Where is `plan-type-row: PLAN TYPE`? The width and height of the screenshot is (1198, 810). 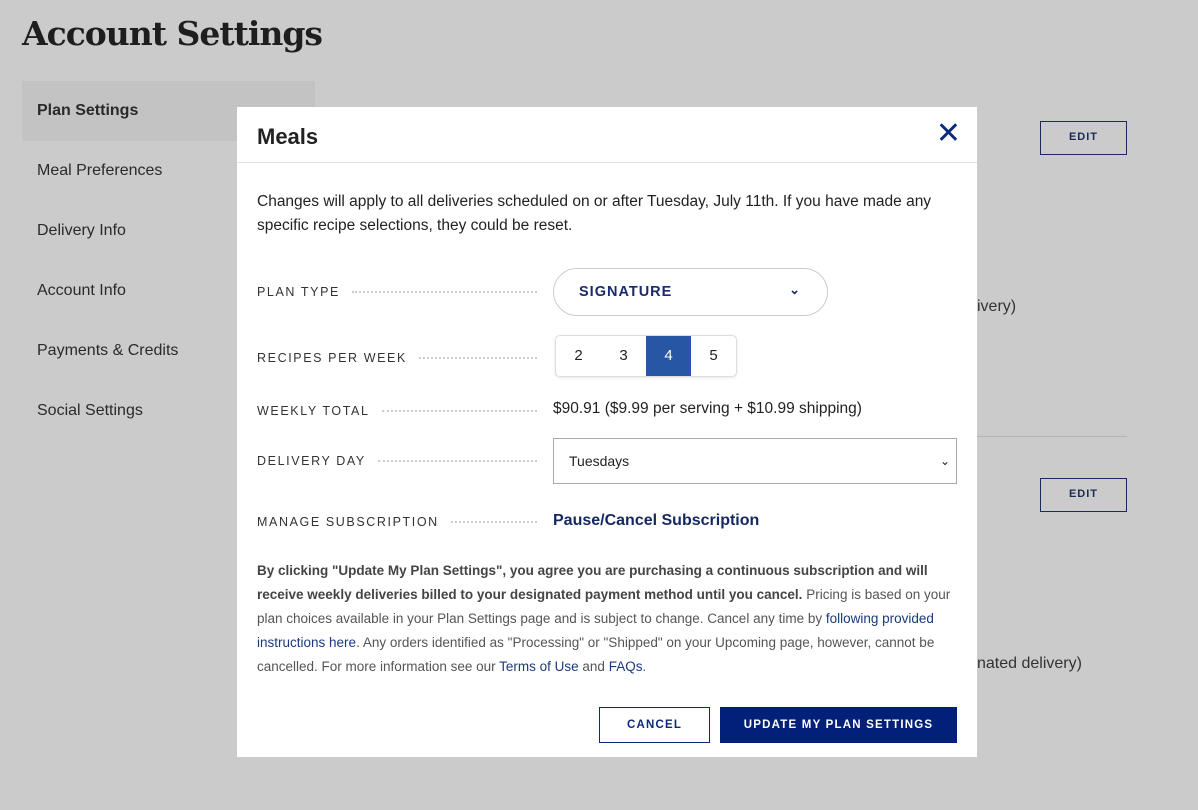 plan-type-row: PLAN TYPE is located at coordinates (397, 292).